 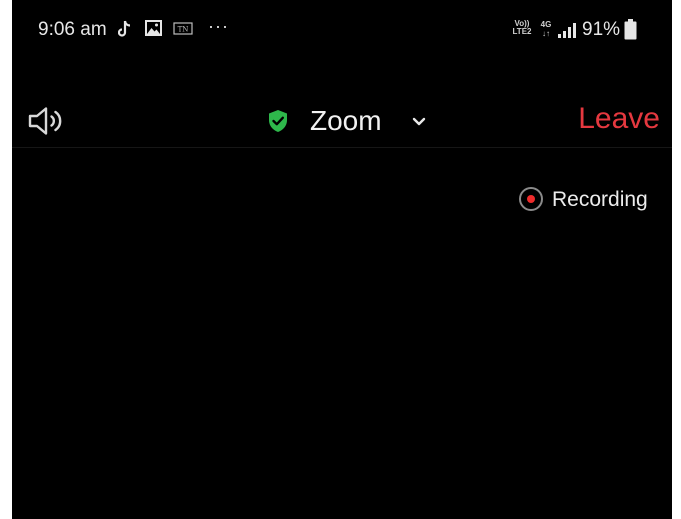 What do you see at coordinates (124, 31) in the screenshot?
I see `tiktok-icon` at bounding box center [124, 31].